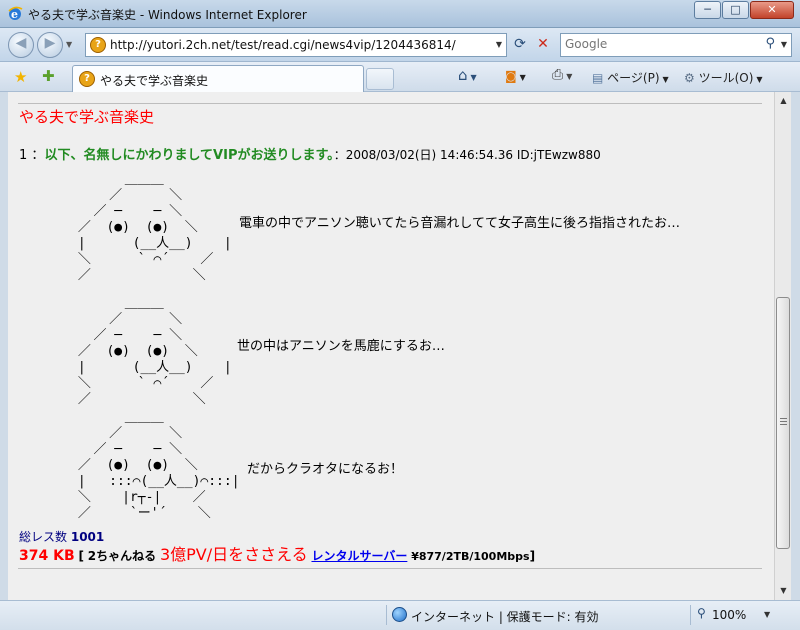 The width and height of the screenshot is (800, 630). What do you see at coordinates (767, 614) in the screenshot?
I see `zoom-dropdown-icon: ▼` at bounding box center [767, 614].